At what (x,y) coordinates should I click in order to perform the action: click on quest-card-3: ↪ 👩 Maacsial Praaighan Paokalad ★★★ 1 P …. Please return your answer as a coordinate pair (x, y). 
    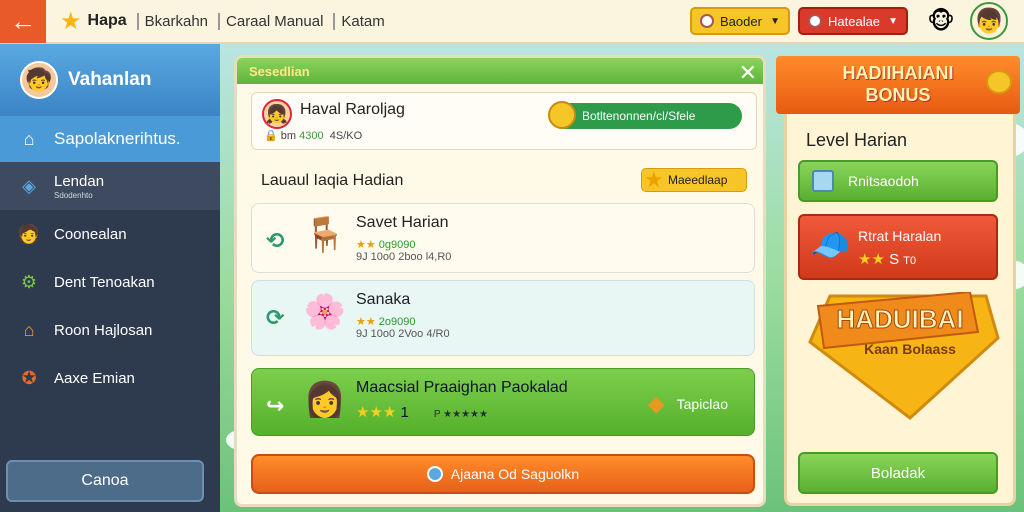
    Looking at the image, I should click on (503, 402).